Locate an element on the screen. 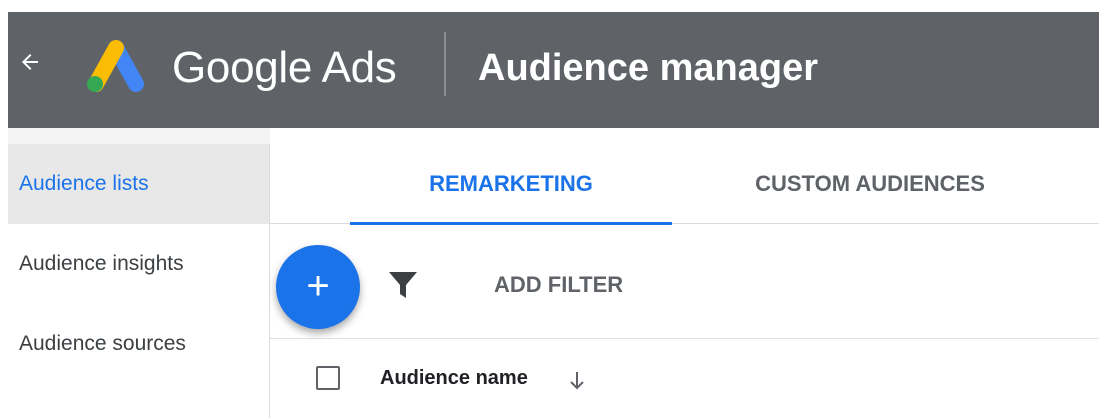 This screenshot has height=418, width=1099. plus-icon: + is located at coordinates (318, 286).